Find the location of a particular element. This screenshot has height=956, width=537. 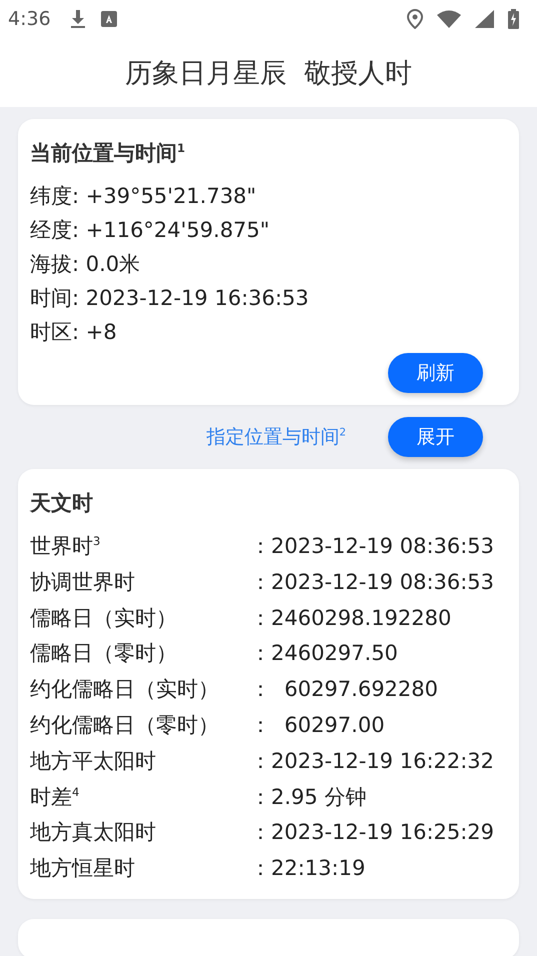

app-title: 历象日月星辰 敬授人时 is located at coordinates (268, 73).